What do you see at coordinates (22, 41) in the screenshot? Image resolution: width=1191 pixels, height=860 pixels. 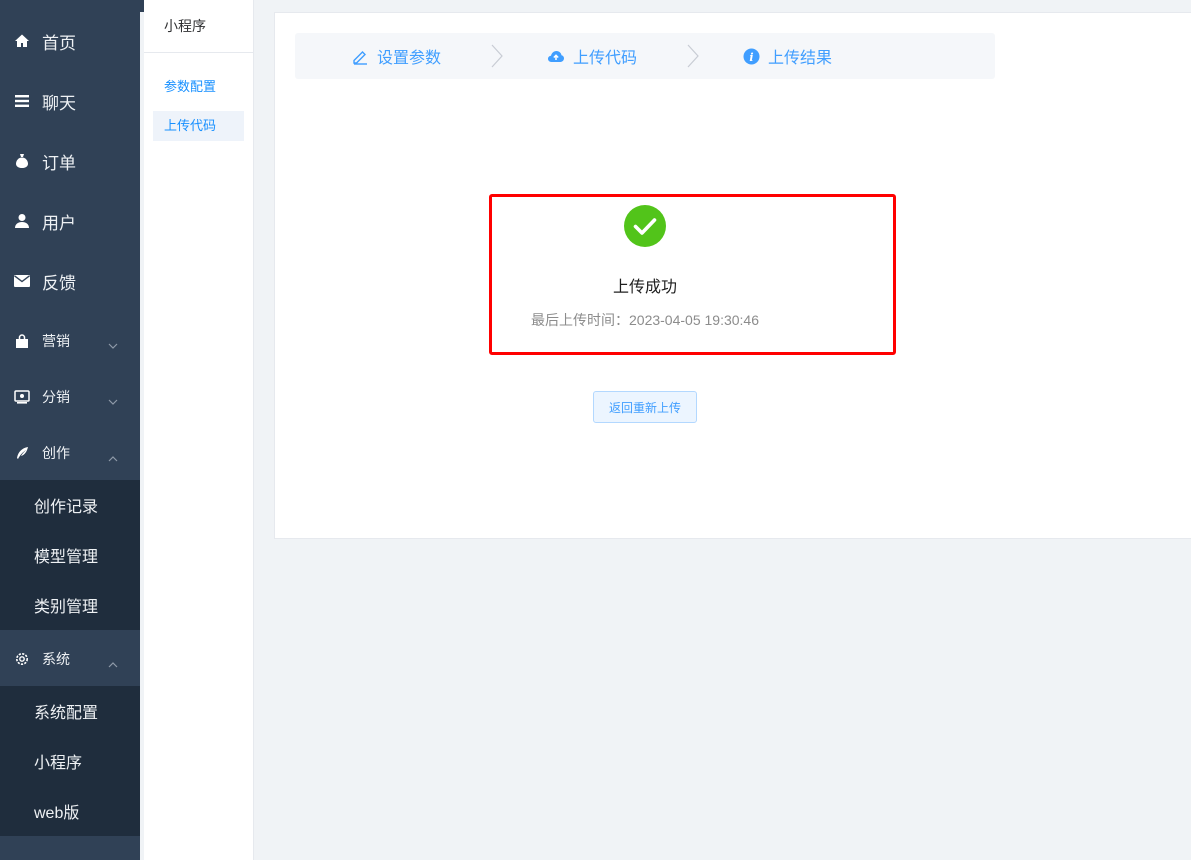 I see `home-icon` at bounding box center [22, 41].